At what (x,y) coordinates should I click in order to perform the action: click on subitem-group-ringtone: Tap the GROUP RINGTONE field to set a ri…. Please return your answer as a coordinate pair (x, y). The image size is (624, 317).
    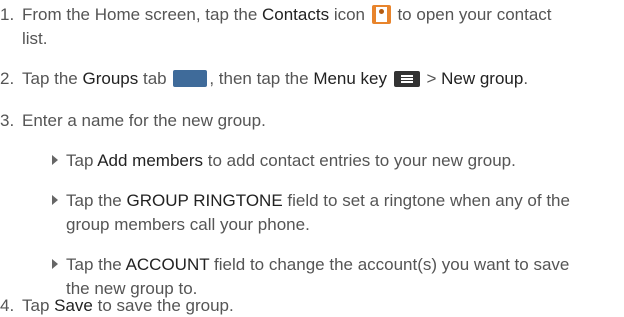
    Looking at the image, I should click on (311, 201).